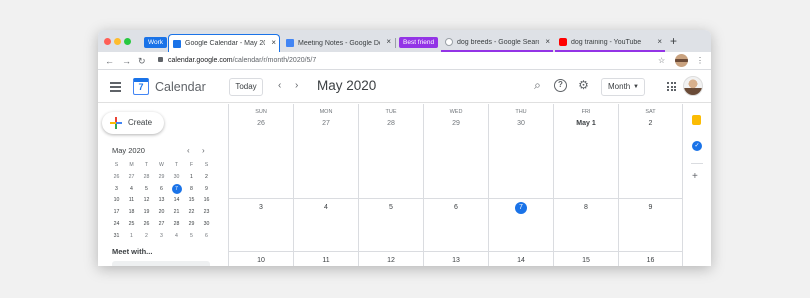 The image size is (810, 298). I want to click on day-cell: 5, so click(390, 225).